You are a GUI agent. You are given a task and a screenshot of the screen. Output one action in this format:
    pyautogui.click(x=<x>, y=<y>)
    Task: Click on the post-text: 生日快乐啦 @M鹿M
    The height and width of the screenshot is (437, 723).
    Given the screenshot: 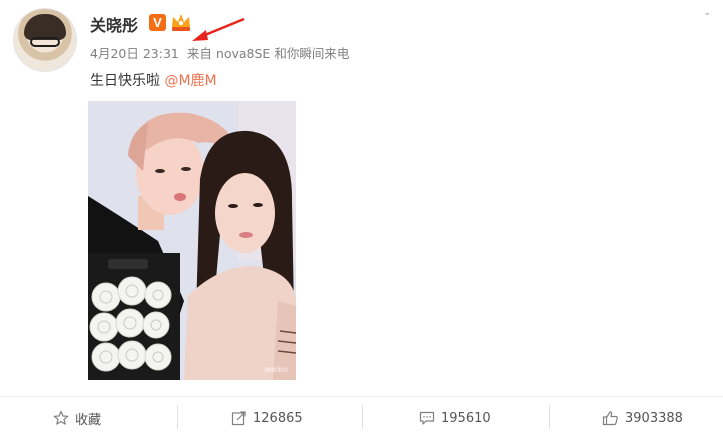 What is the action you would take?
    pyautogui.click(x=153, y=80)
    